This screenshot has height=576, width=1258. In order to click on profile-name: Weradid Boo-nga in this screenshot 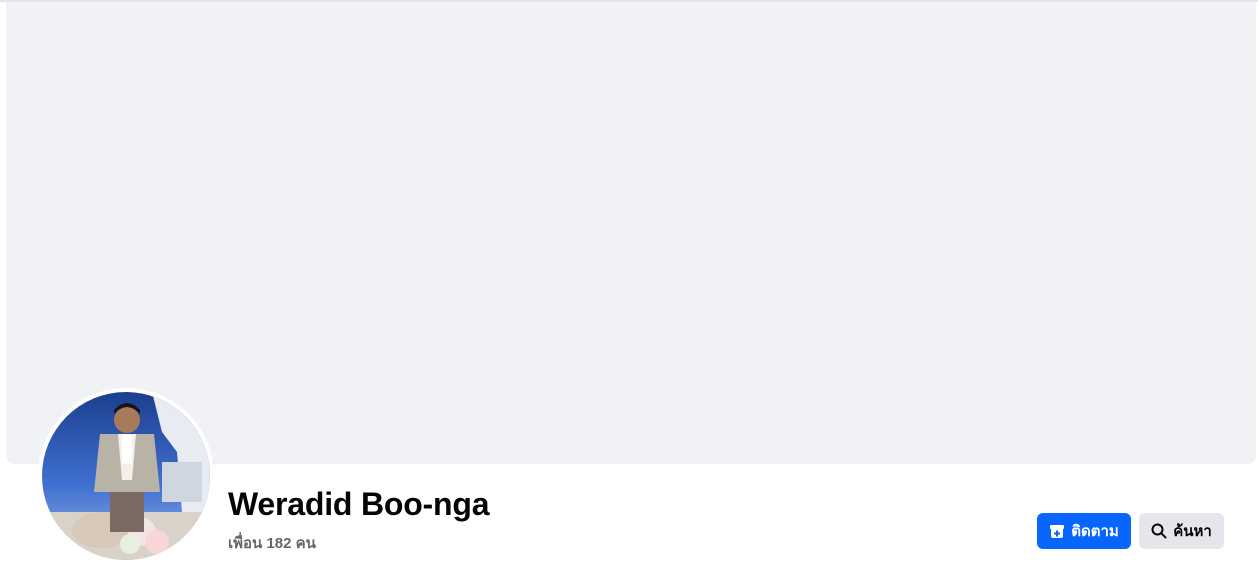, I will do `click(359, 504)`.